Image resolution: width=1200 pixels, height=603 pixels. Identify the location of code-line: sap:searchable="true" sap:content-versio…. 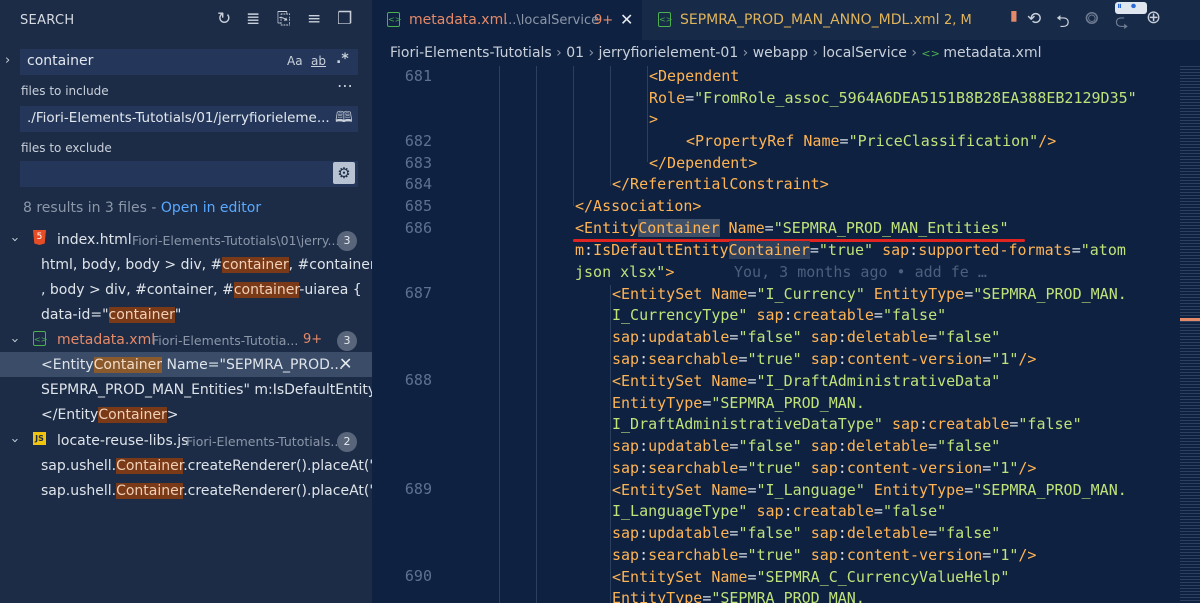
(824, 555).